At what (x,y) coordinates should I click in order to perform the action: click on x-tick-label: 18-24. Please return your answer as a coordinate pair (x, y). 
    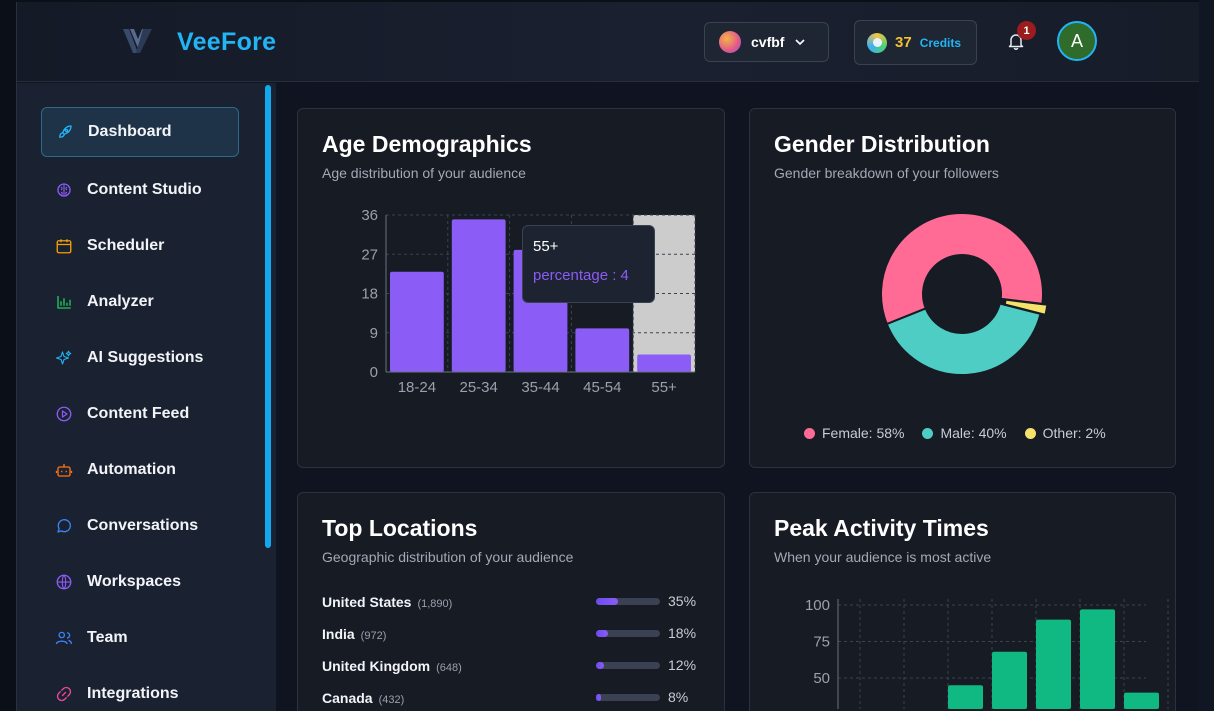
    Looking at the image, I should click on (417, 387).